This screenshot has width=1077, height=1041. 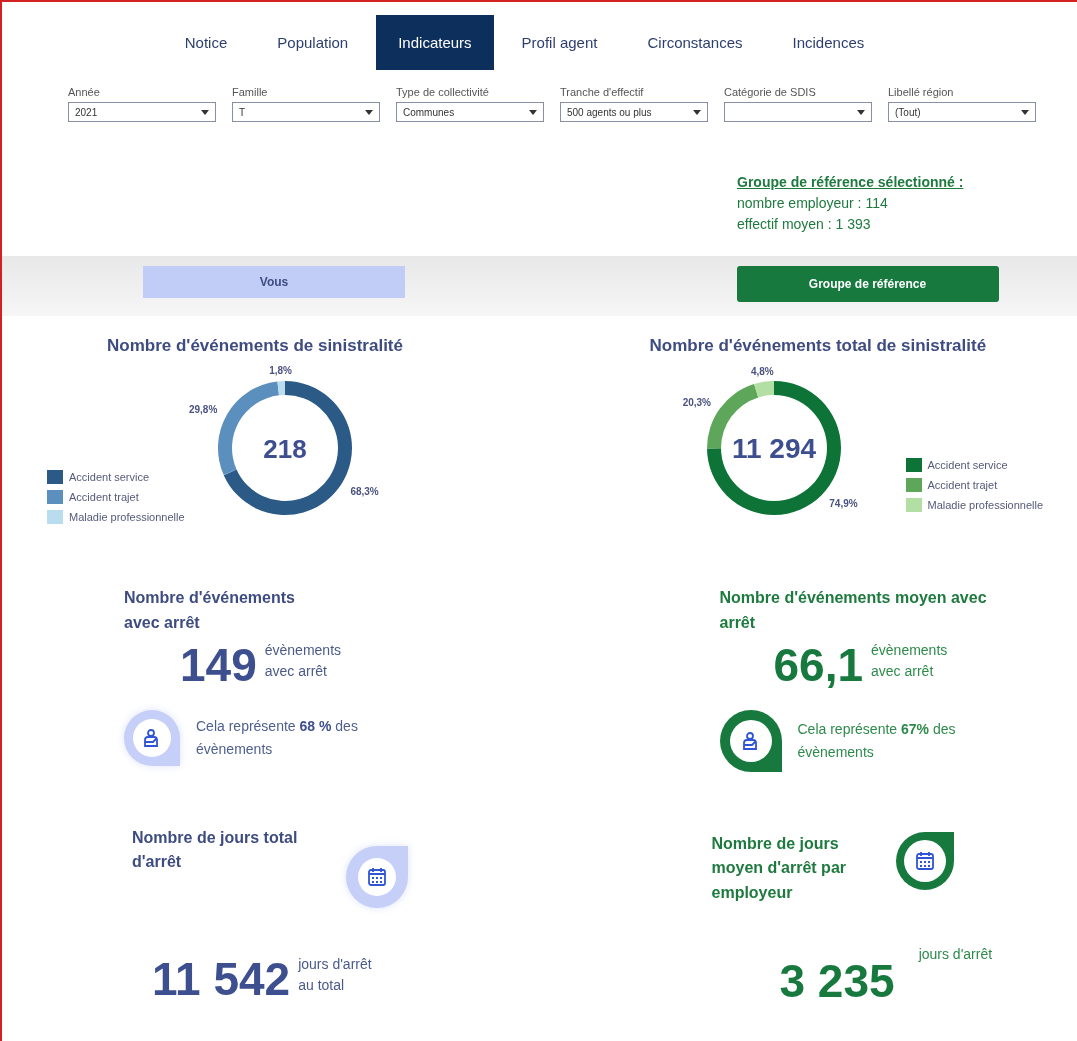 I want to click on metric-note: Cela représente 67% des évènements, so click(x=877, y=741).